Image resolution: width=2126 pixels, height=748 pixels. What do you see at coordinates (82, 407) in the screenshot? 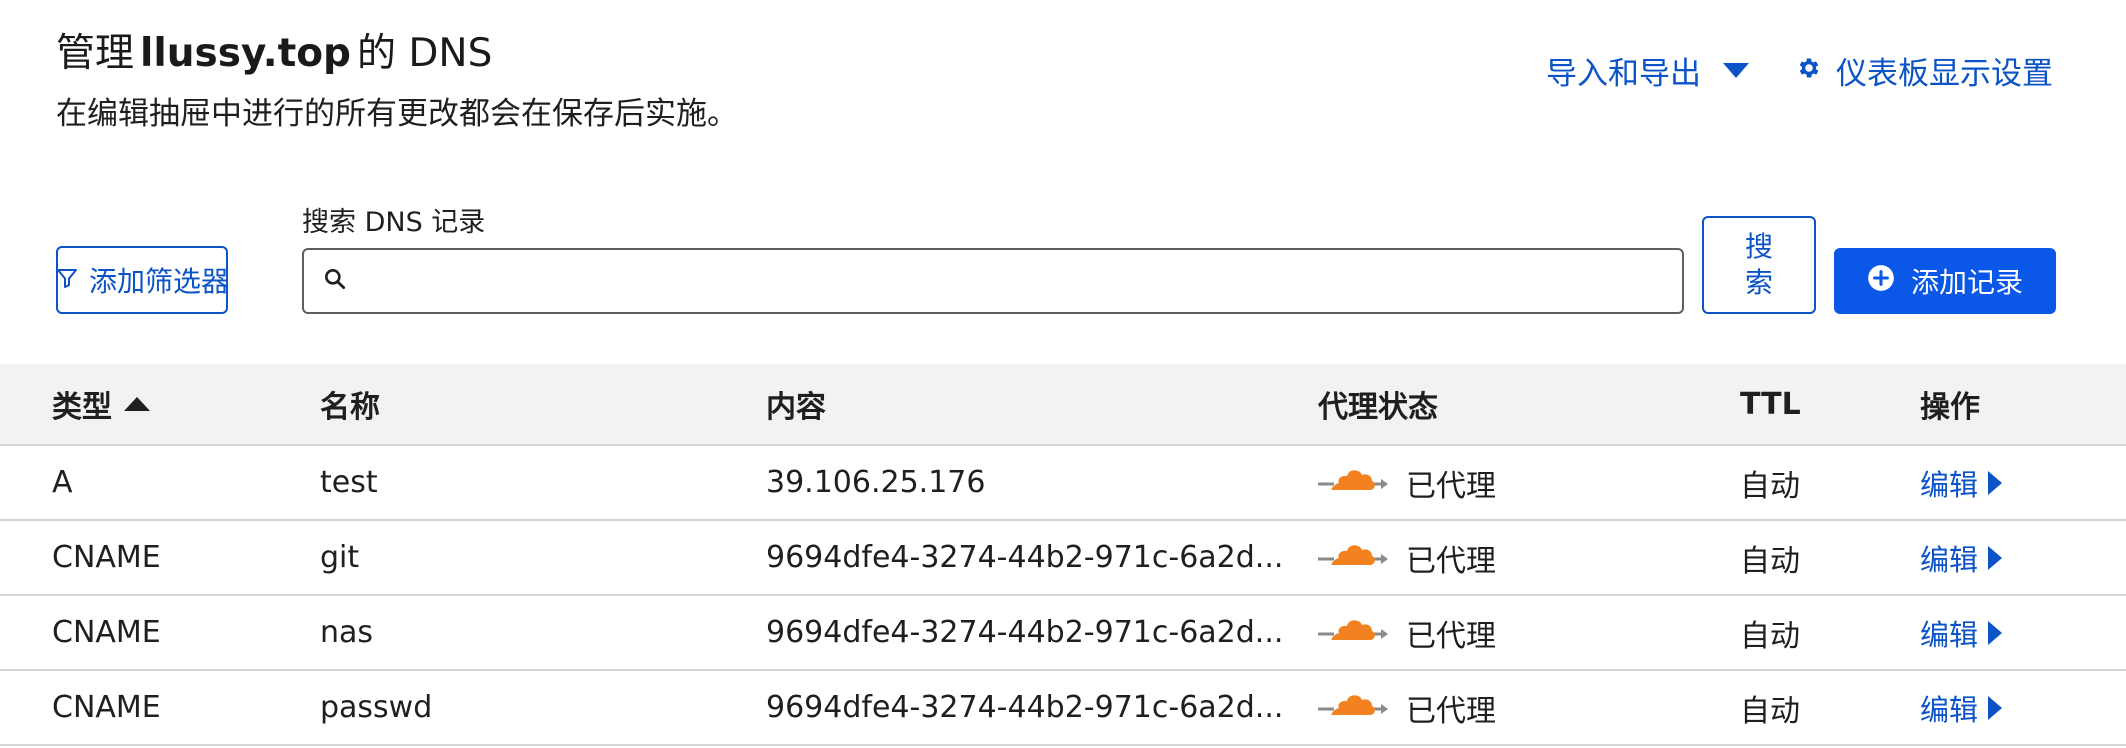
I see `column-type-label: 类型` at bounding box center [82, 407].